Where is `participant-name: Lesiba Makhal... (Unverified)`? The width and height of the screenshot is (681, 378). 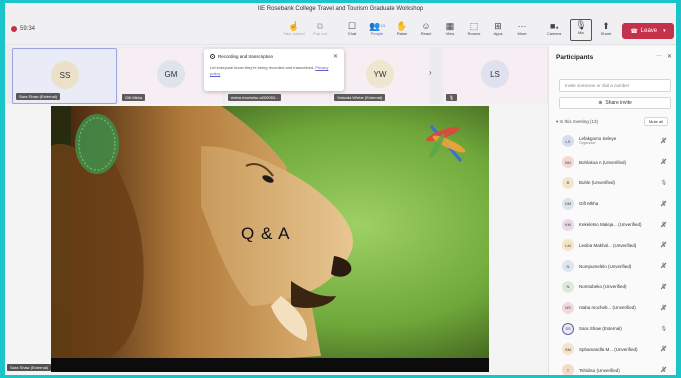
participant-name: Lesiba Makhal... (Unverified) is located at coordinates (608, 245).